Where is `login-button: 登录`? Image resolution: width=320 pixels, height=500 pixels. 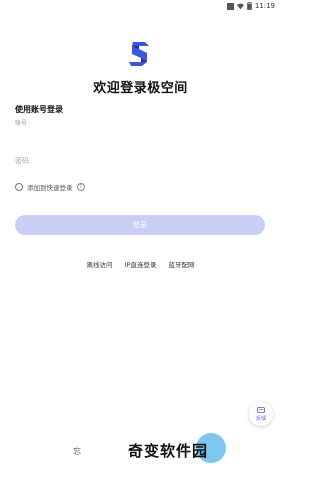
login-button: 登录 is located at coordinates (140, 225).